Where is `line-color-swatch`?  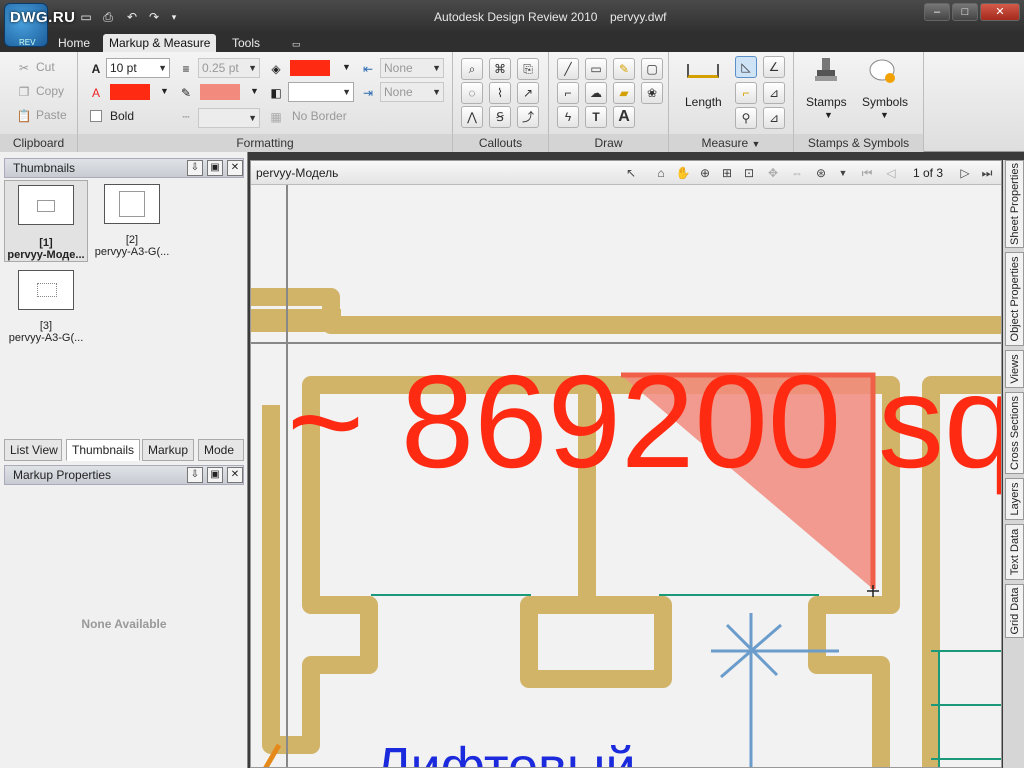 line-color-swatch is located at coordinates (310, 68).